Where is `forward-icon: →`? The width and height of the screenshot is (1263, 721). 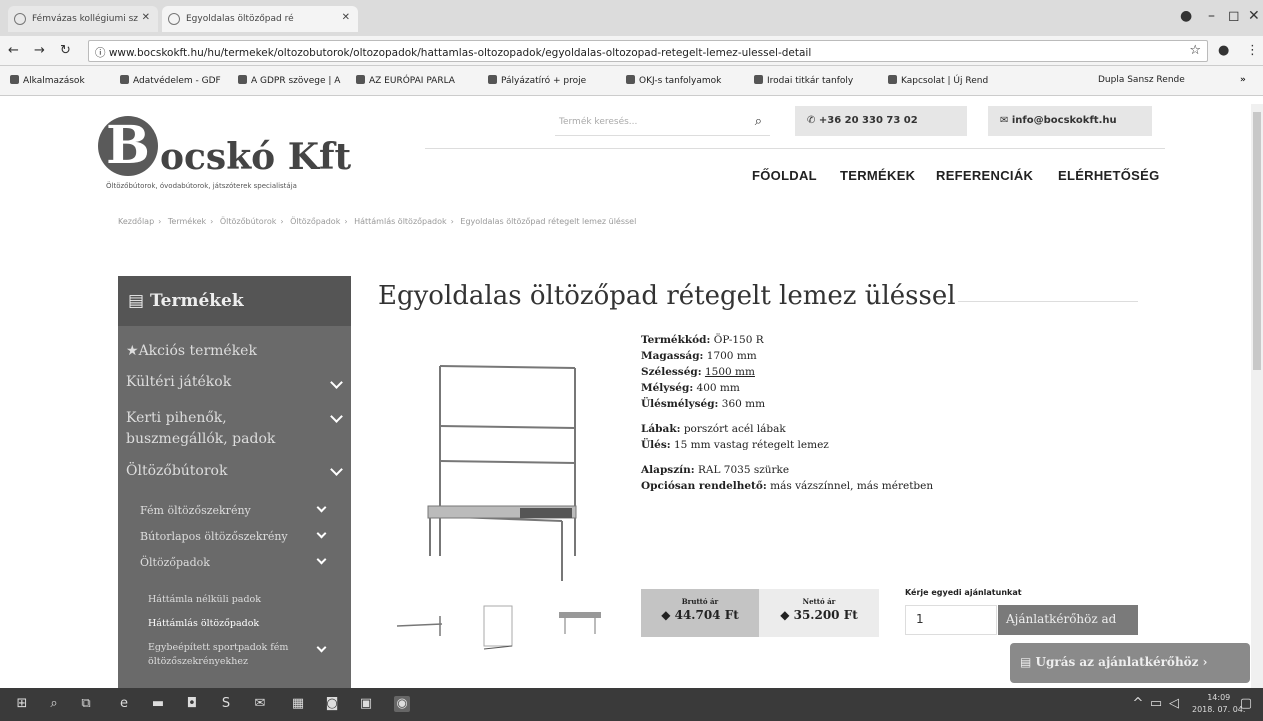 forward-icon: → is located at coordinates (39, 50).